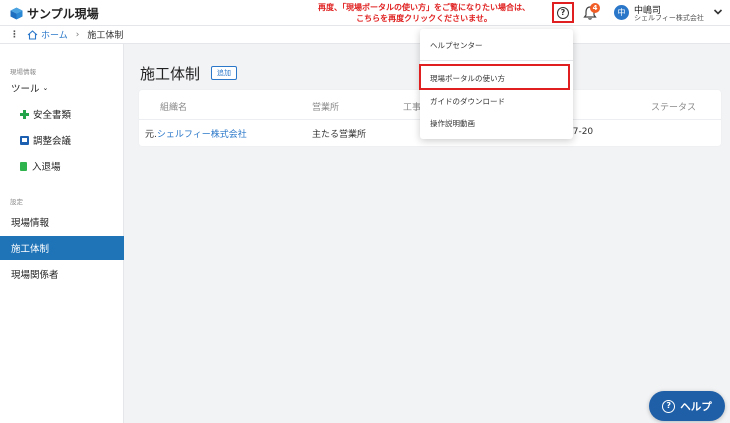 This screenshot has height=423, width=730. I want to click on sidebar-section-settings: 設定, so click(16, 202).